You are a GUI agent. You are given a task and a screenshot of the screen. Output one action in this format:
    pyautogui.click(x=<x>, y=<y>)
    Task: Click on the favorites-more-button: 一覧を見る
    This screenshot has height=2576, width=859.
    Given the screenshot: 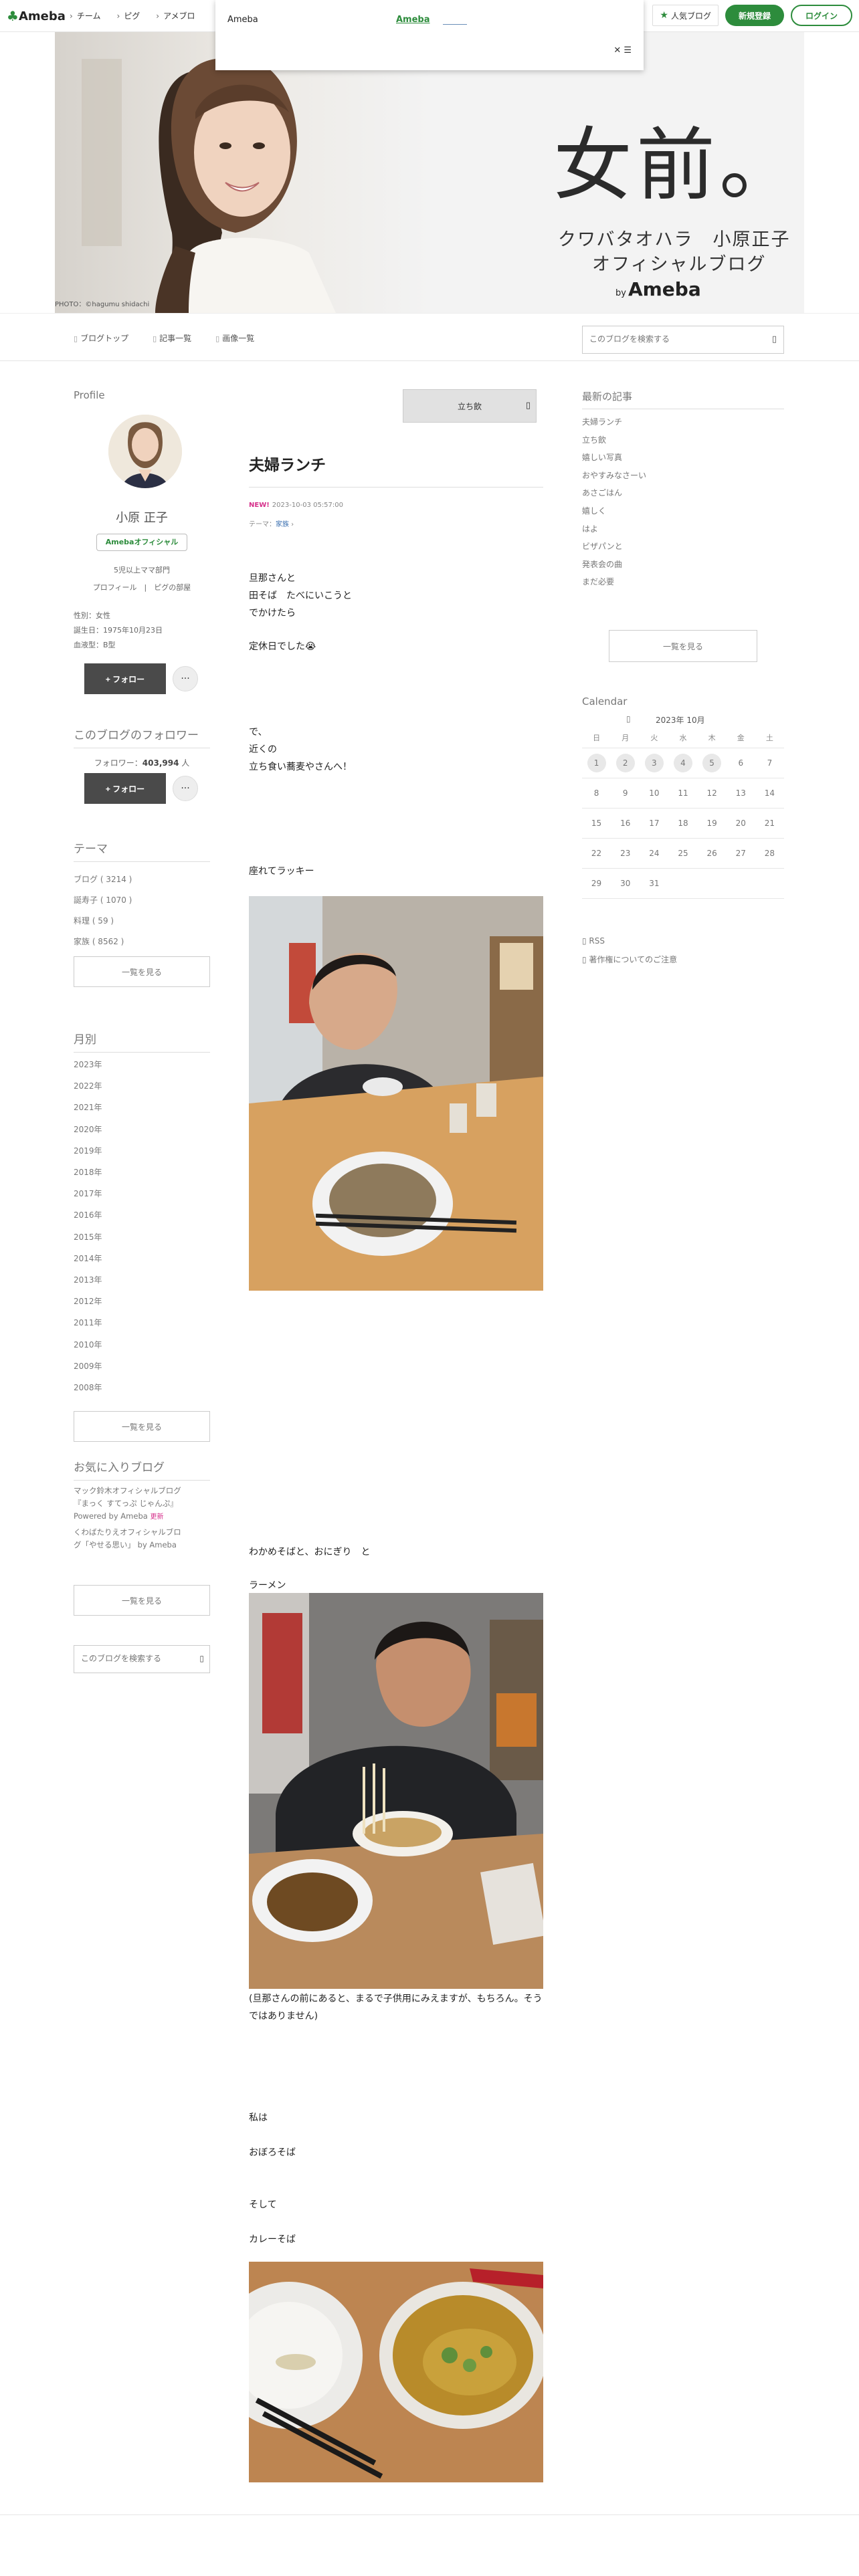 What is the action you would take?
    pyautogui.click(x=142, y=1601)
    